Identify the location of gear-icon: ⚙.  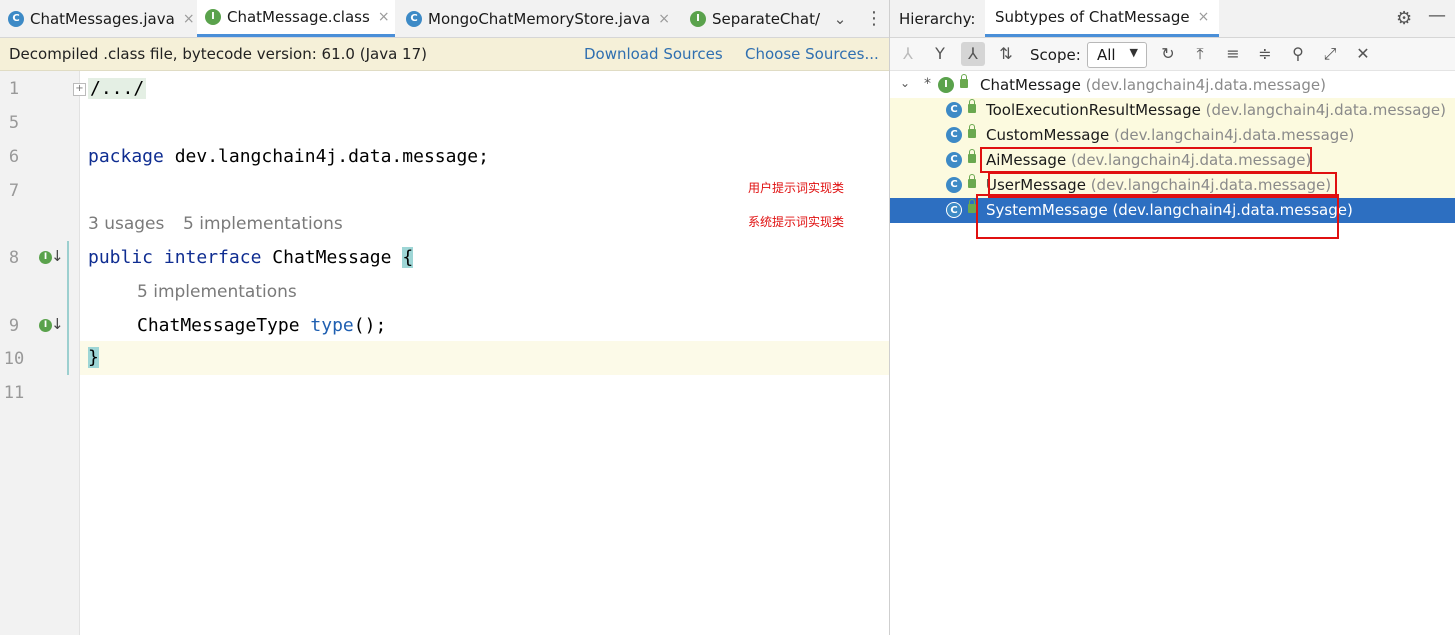
(1404, 18).